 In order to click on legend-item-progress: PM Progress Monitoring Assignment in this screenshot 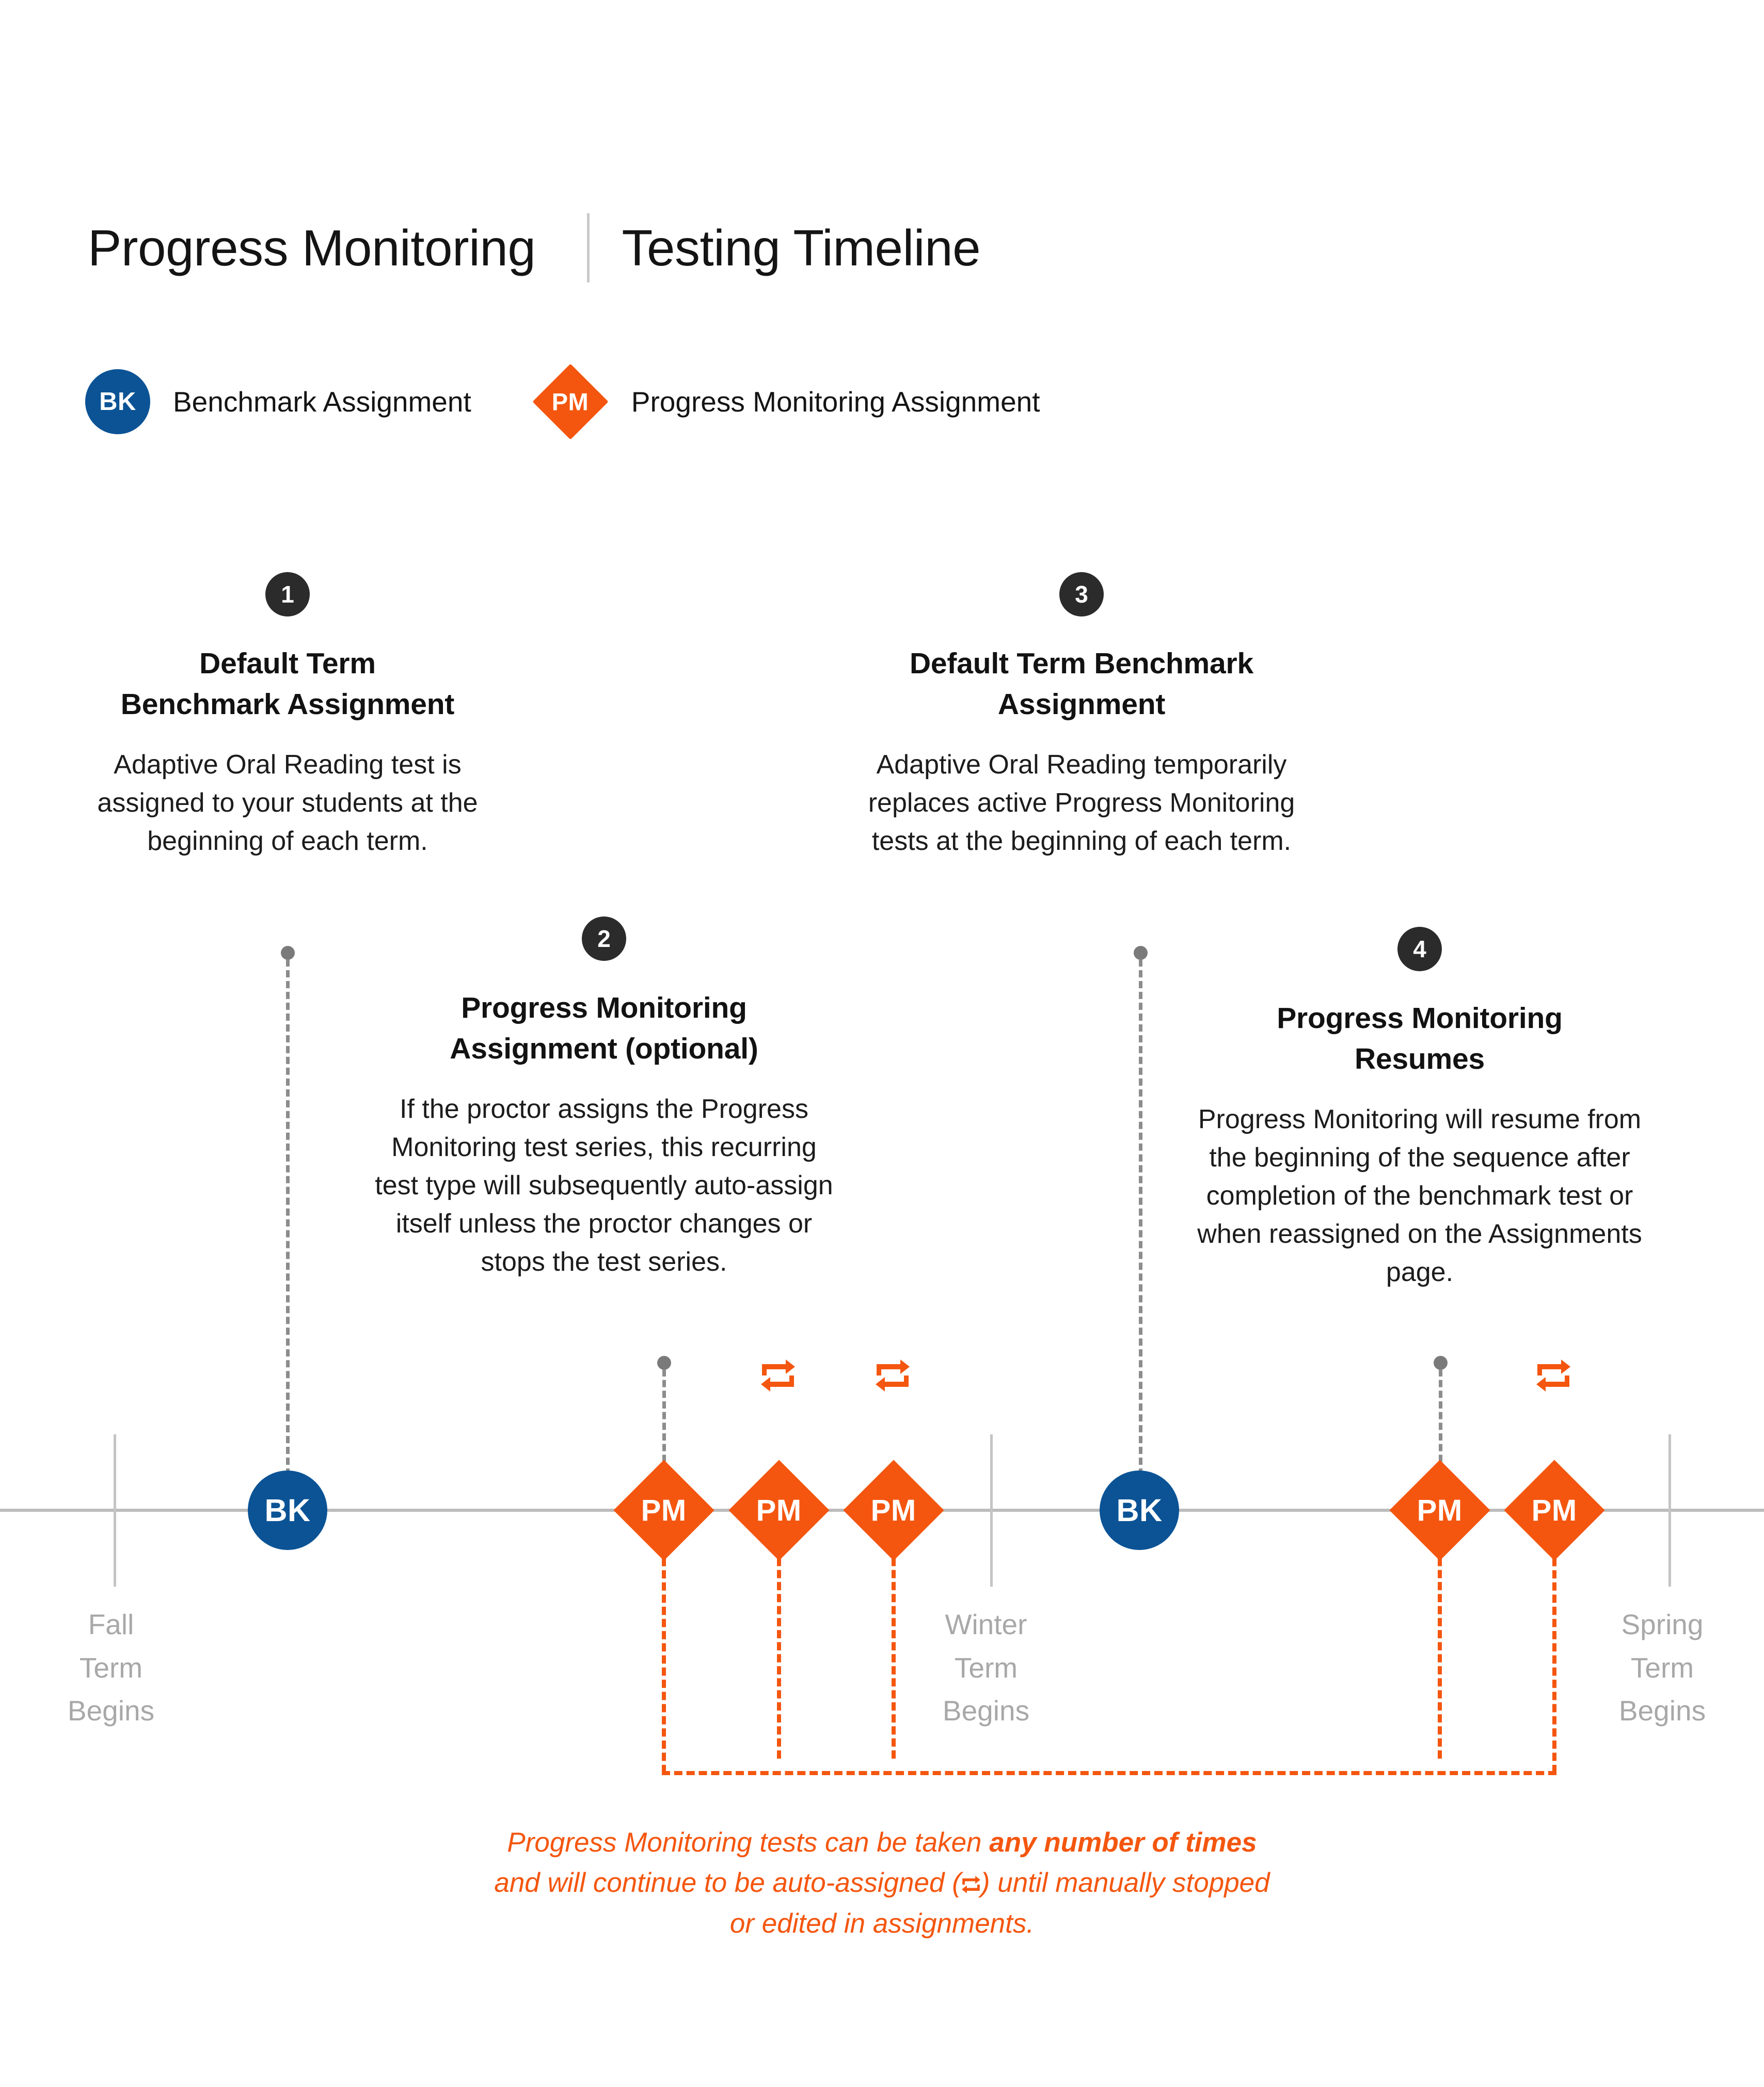, I will do `click(786, 401)`.